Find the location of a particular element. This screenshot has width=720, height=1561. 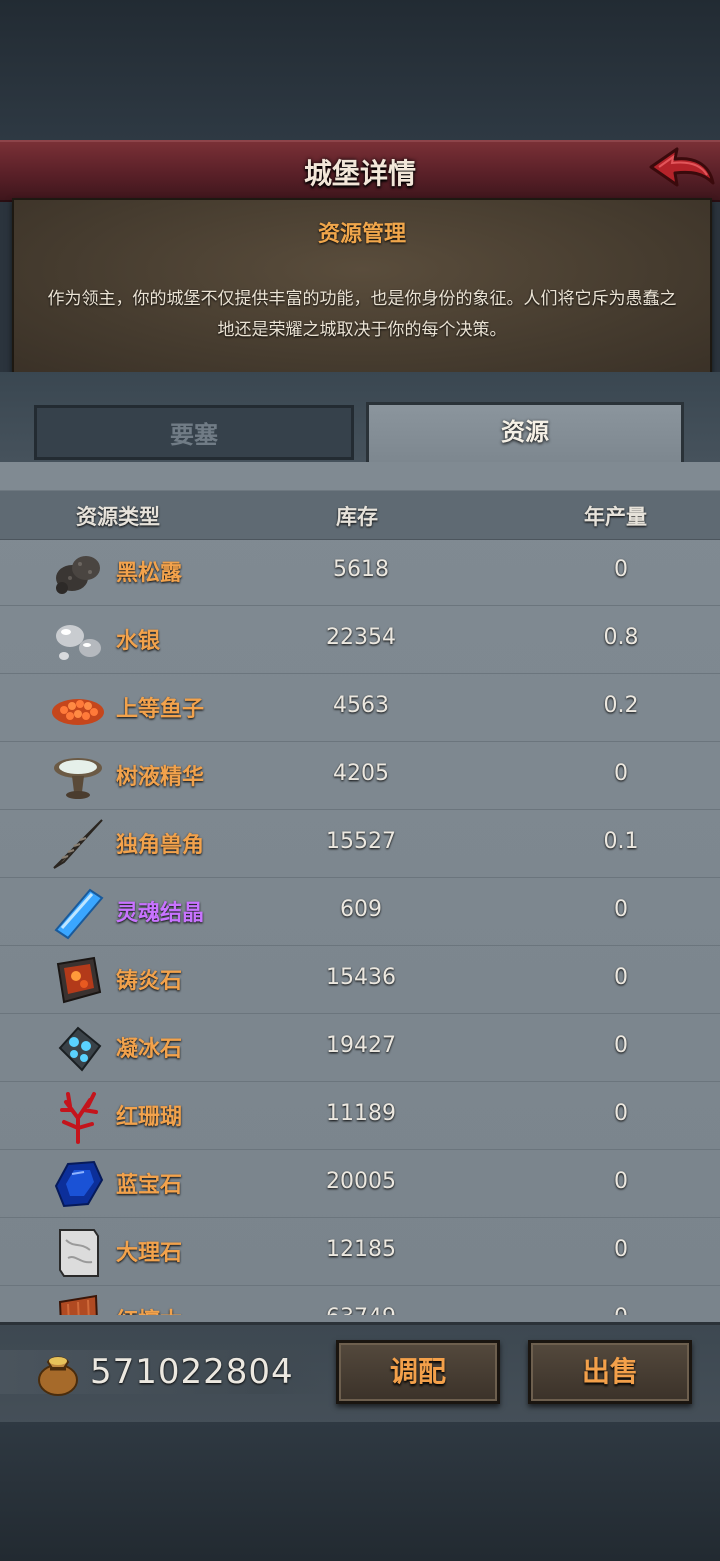

resource-stock: 4563 is located at coordinates (361, 705).